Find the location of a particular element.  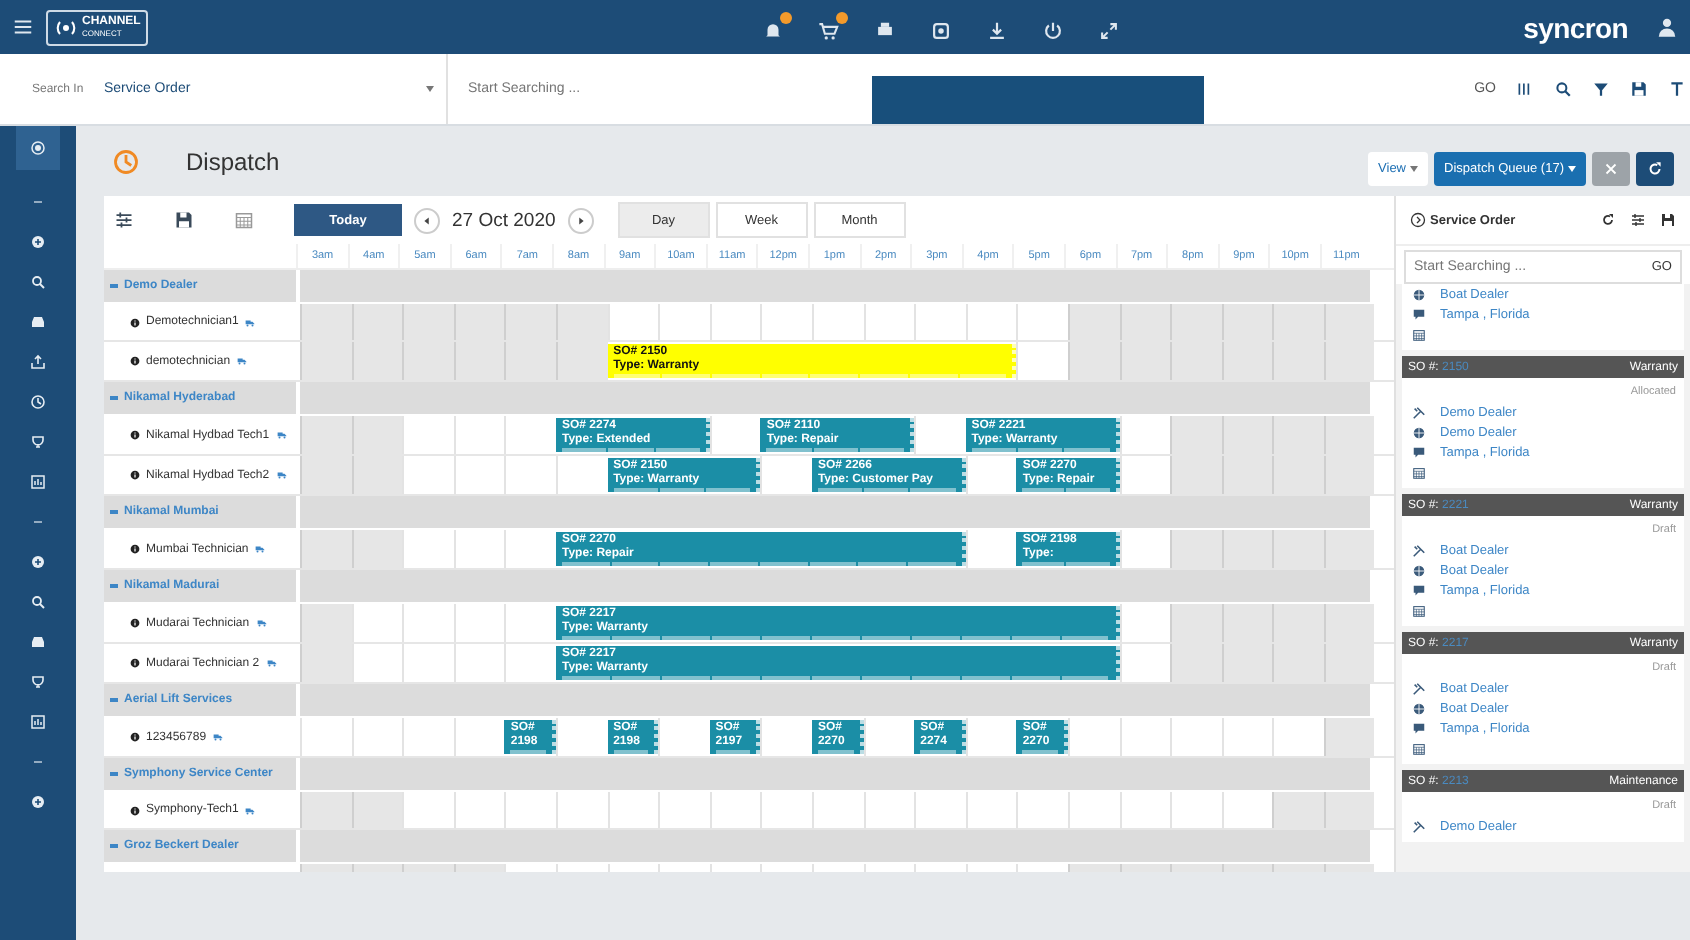

tools-icon is located at coordinates (1419, 550).